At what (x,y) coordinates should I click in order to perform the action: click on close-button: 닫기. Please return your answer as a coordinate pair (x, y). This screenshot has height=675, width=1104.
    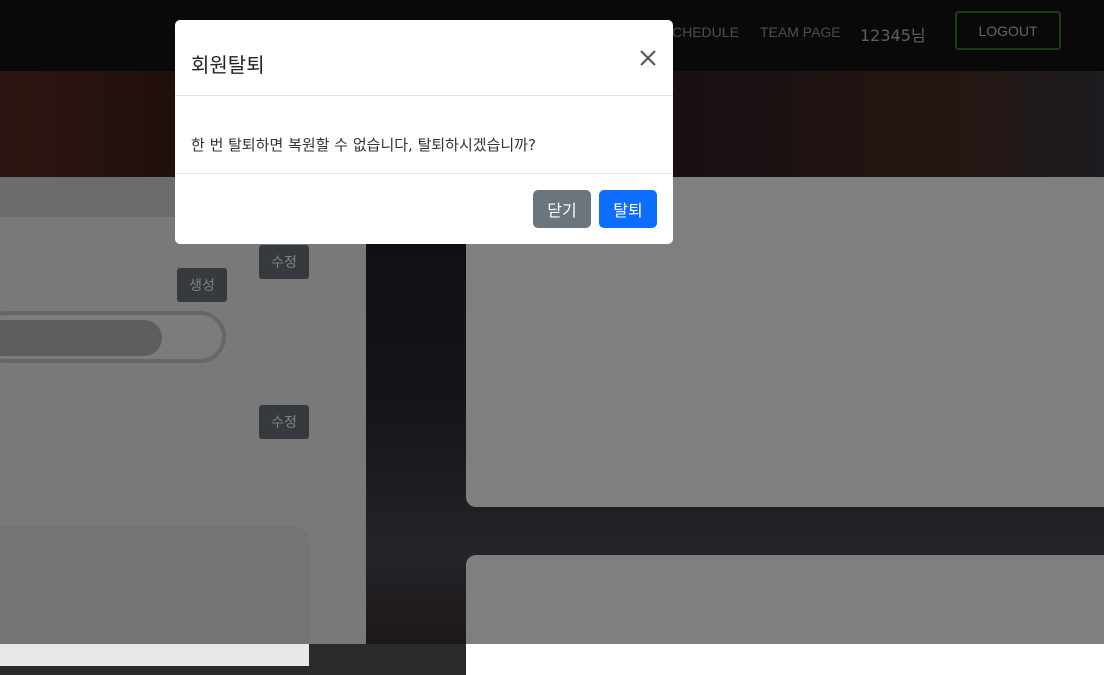
    Looking at the image, I should click on (562, 209).